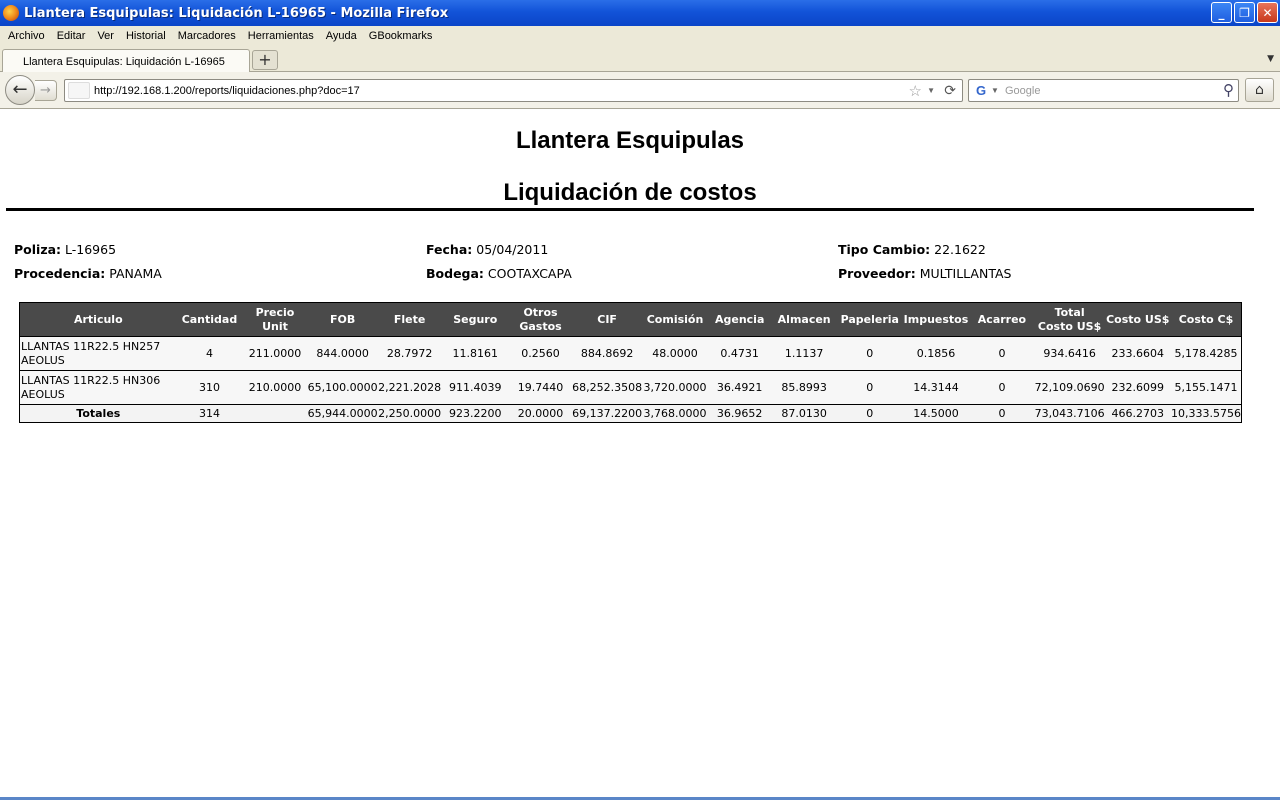 The image size is (1280, 800). What do you see at coordinates (630, 192) in the screenshot?
I see `report-title: Liquidación de costos` at bounding box center [630, 192].